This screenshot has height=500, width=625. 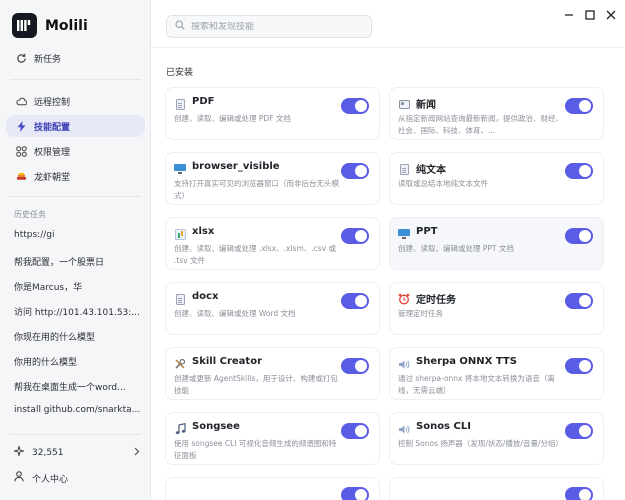 I want to click on search-input, so click(x=276, y=26).